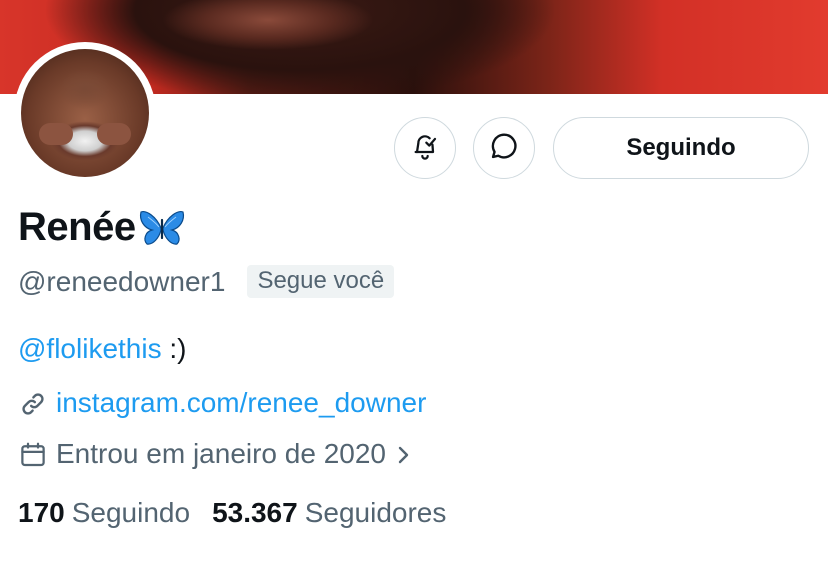  Describe the element at coordinates (41, 512) in the screenshot. I see `following-count: 170` at that location.